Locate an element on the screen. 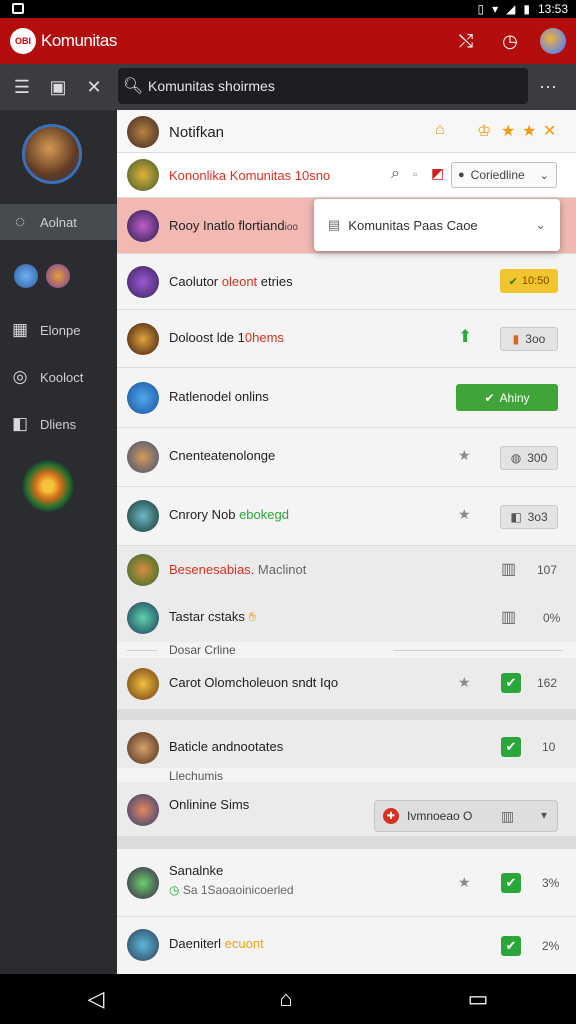 The height and width of the screenshot is (1024, 576). row-title: Doloost lde 10hems is located at coordinates (226, 337).